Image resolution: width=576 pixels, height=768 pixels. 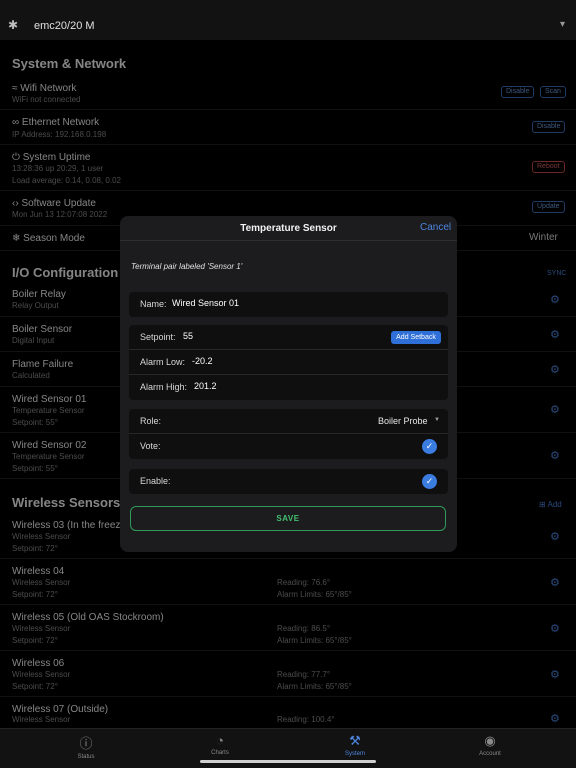 What do you see at coordinates (288, 421) in the screenshot?
I see `role-select: Role: Boiler Probe ▼` at bounding box center [288, 421].